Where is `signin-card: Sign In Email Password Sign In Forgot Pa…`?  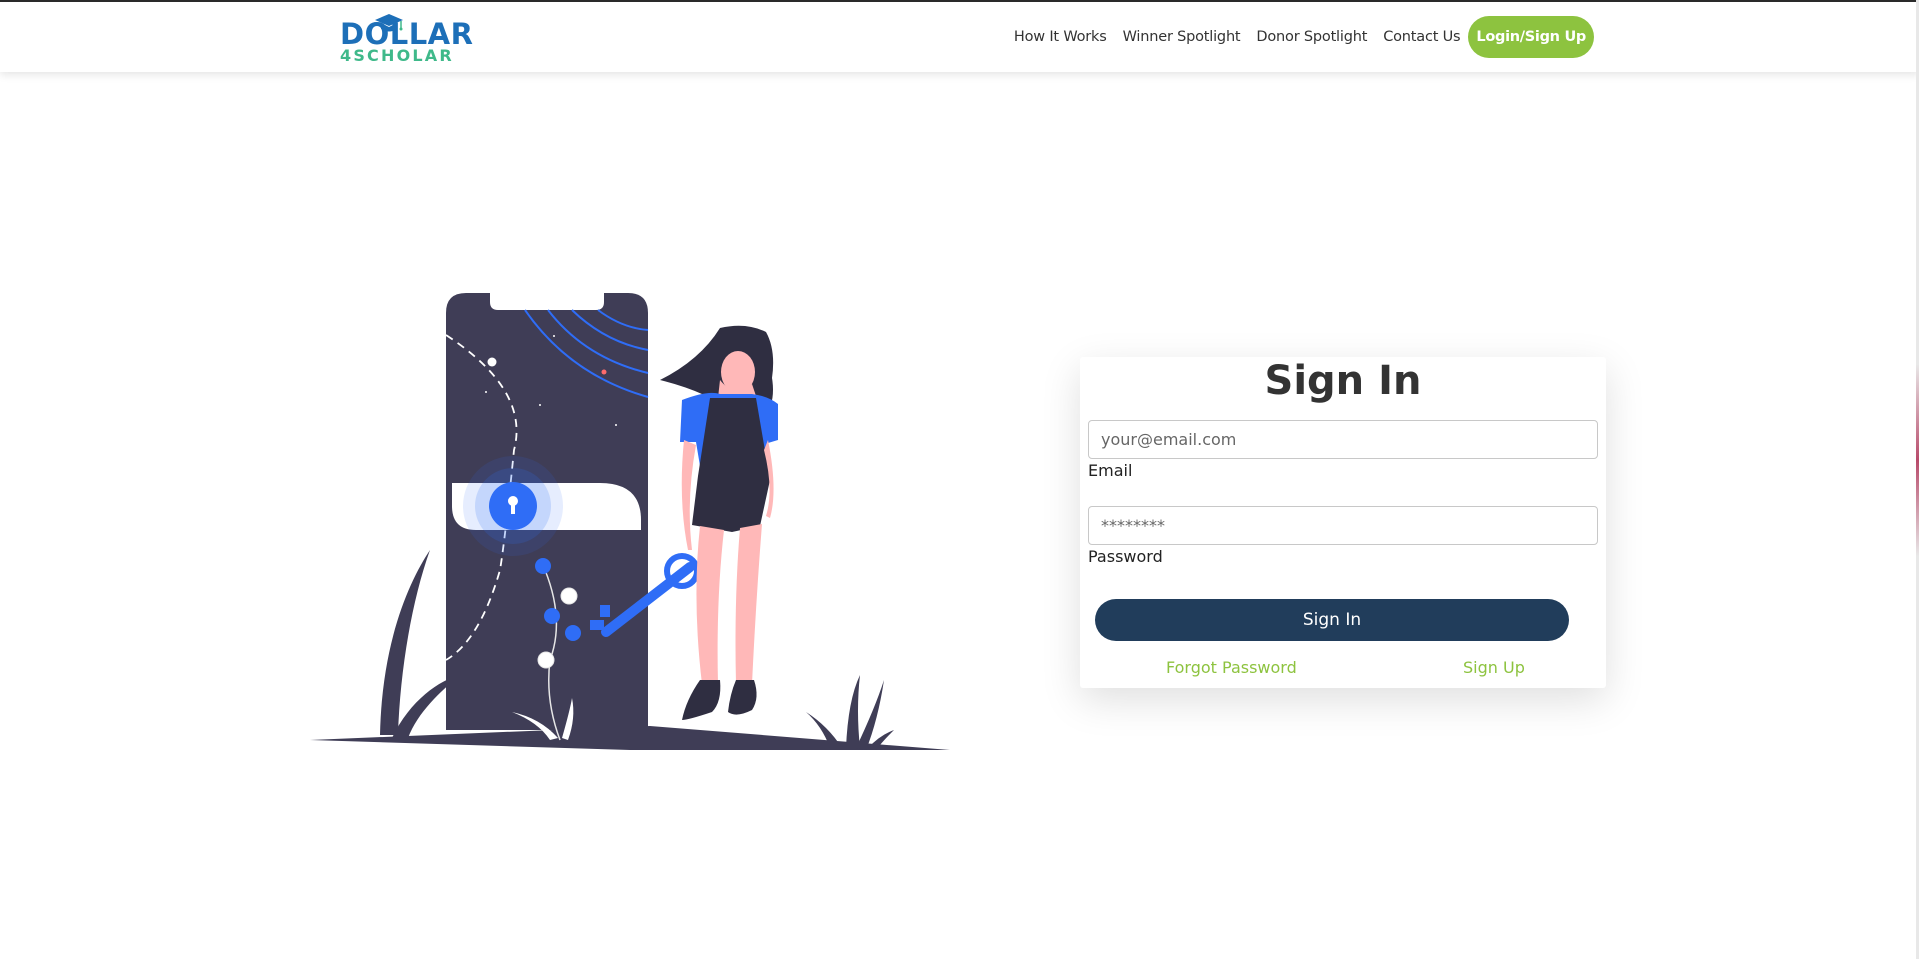
signin-card: Sign In Email Password Sign In Forgot Pa… is located at coordinates (1343, 522).